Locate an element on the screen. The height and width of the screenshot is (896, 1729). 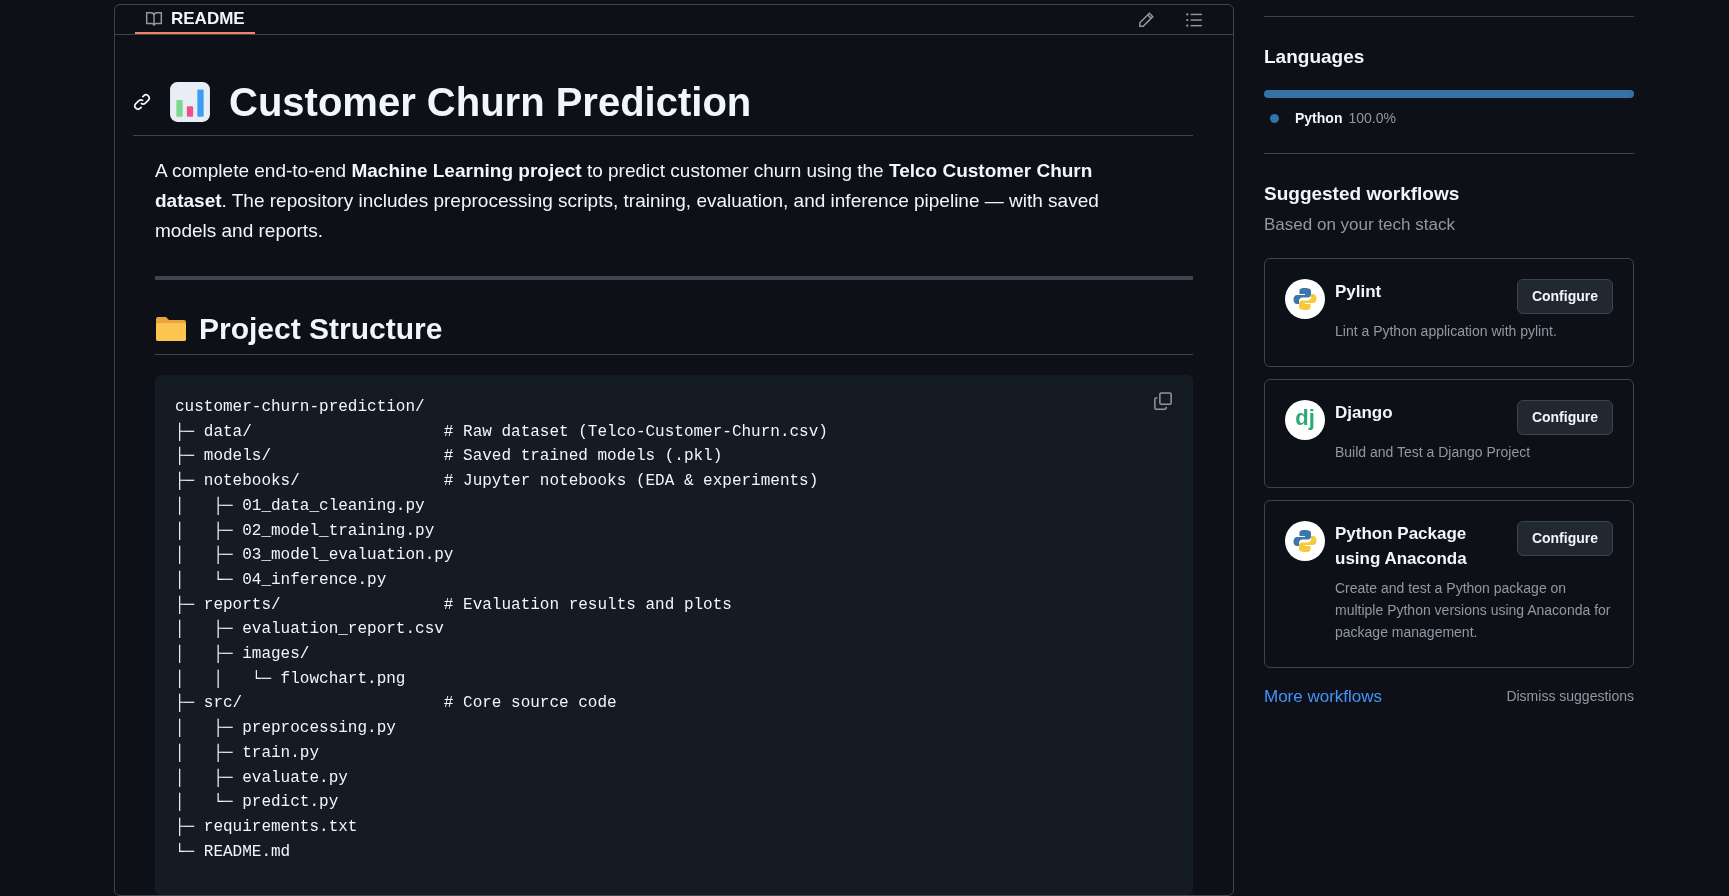
intro-paragraph: A complete end-to-end Machine Learning project to predict customer churn using the Telco Customer Churn dataset. The repository includes preprocessing scripts, training, evaluation, and inference pipeline — with saved models and reports. is located at coordinates (627, 201).